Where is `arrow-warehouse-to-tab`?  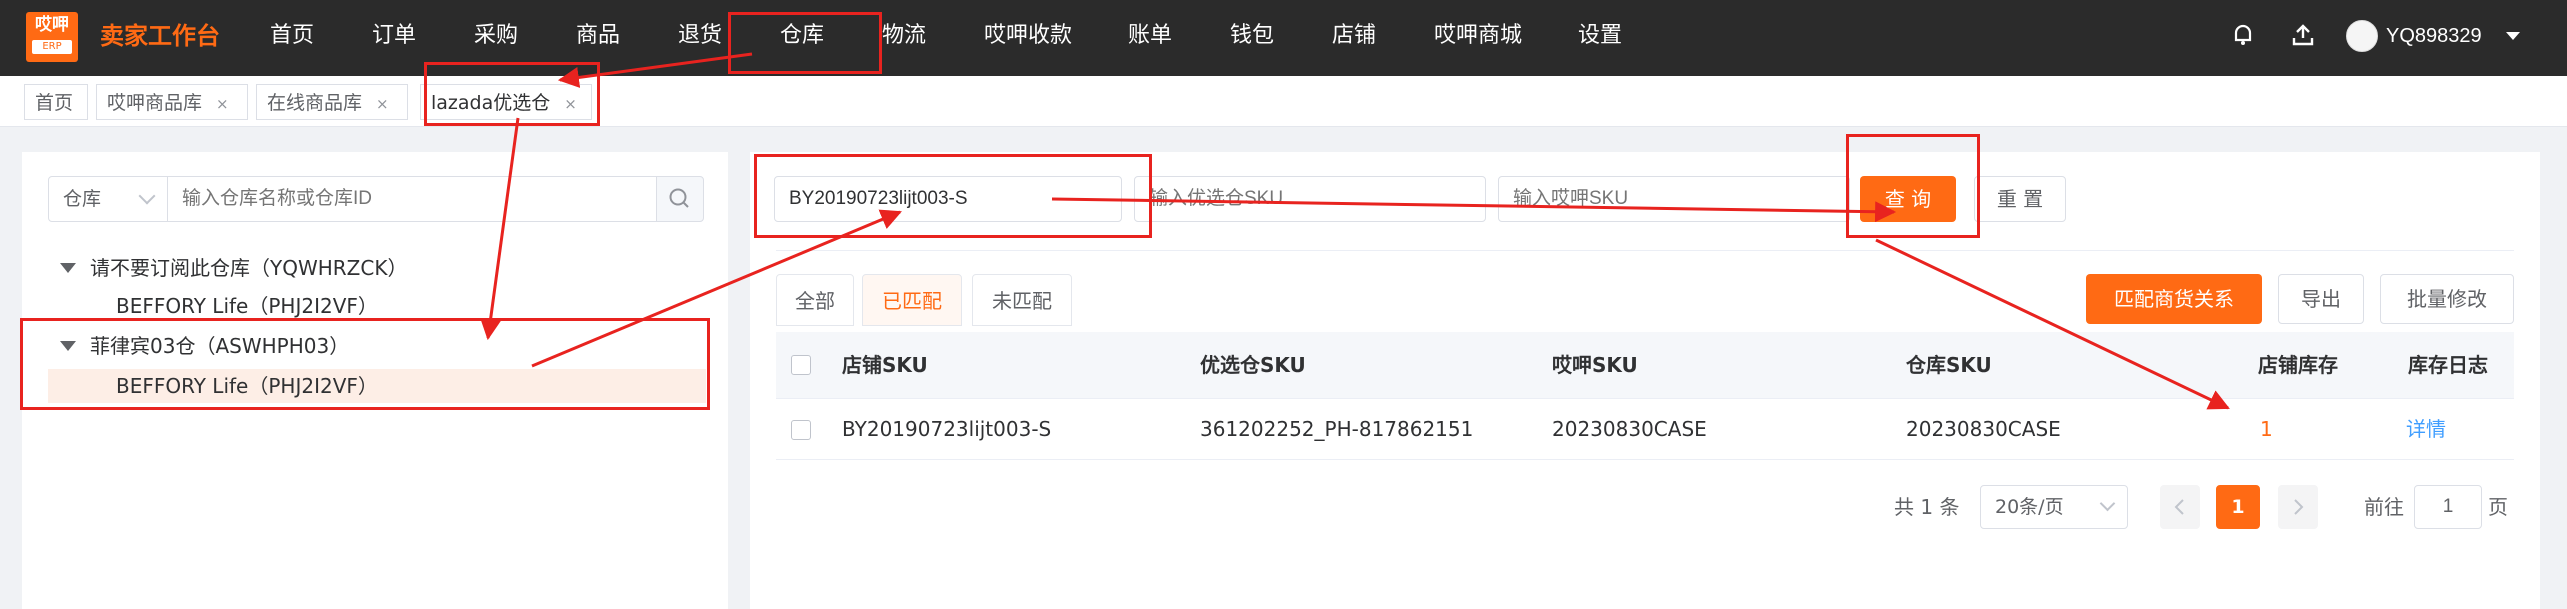
arrow-warehouse-to-tab is located at coordinates (655, 70).